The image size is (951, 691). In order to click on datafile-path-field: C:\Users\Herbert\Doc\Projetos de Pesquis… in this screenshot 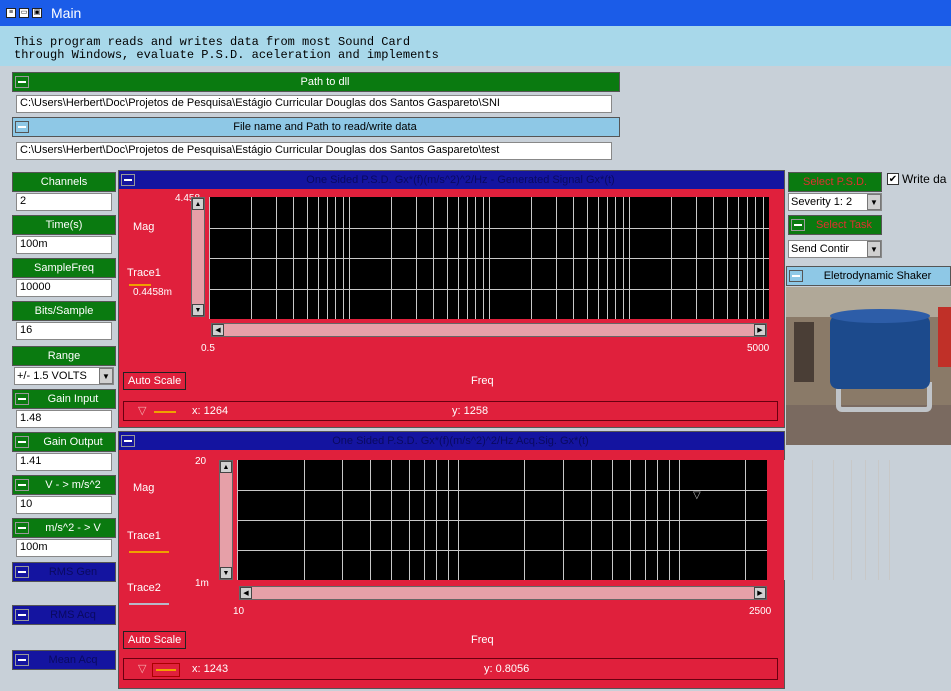, I will do `click(314, 151)`.